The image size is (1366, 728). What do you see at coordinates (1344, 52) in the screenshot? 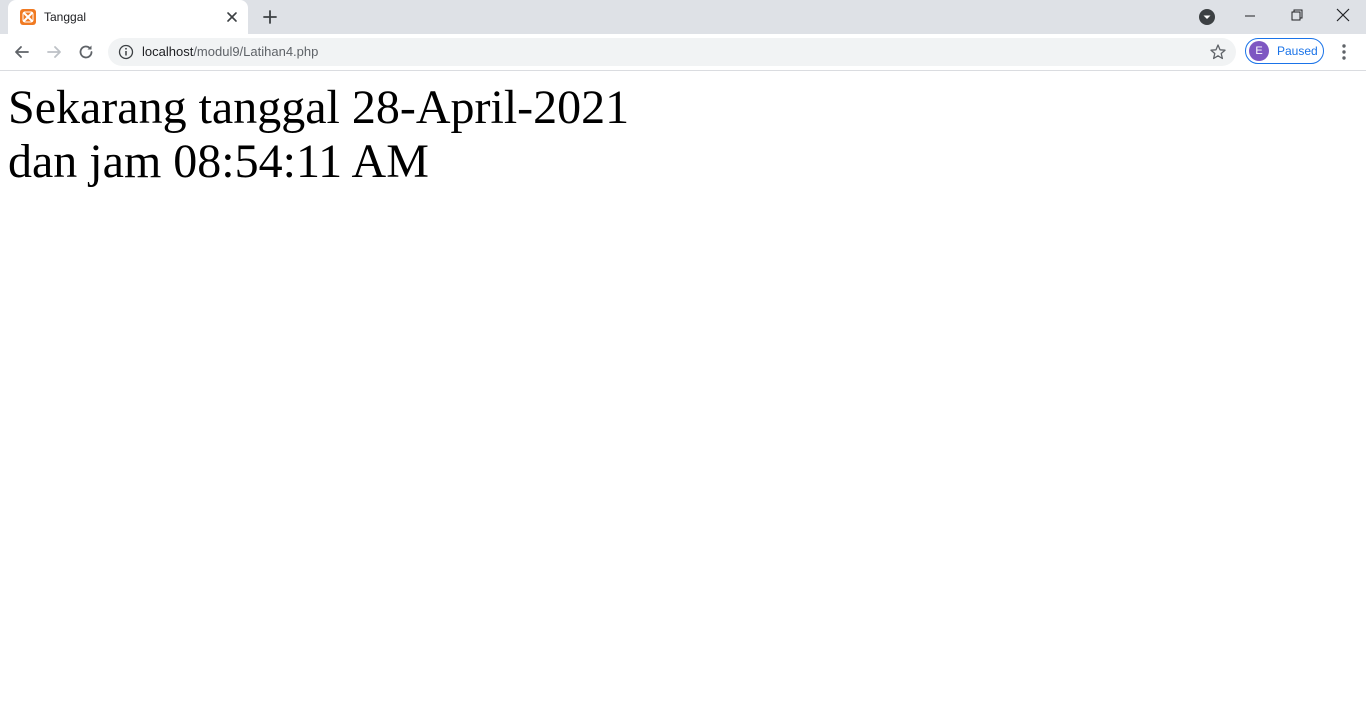
I see `kebab-menu-icon` at bounding box center [1344, 52].